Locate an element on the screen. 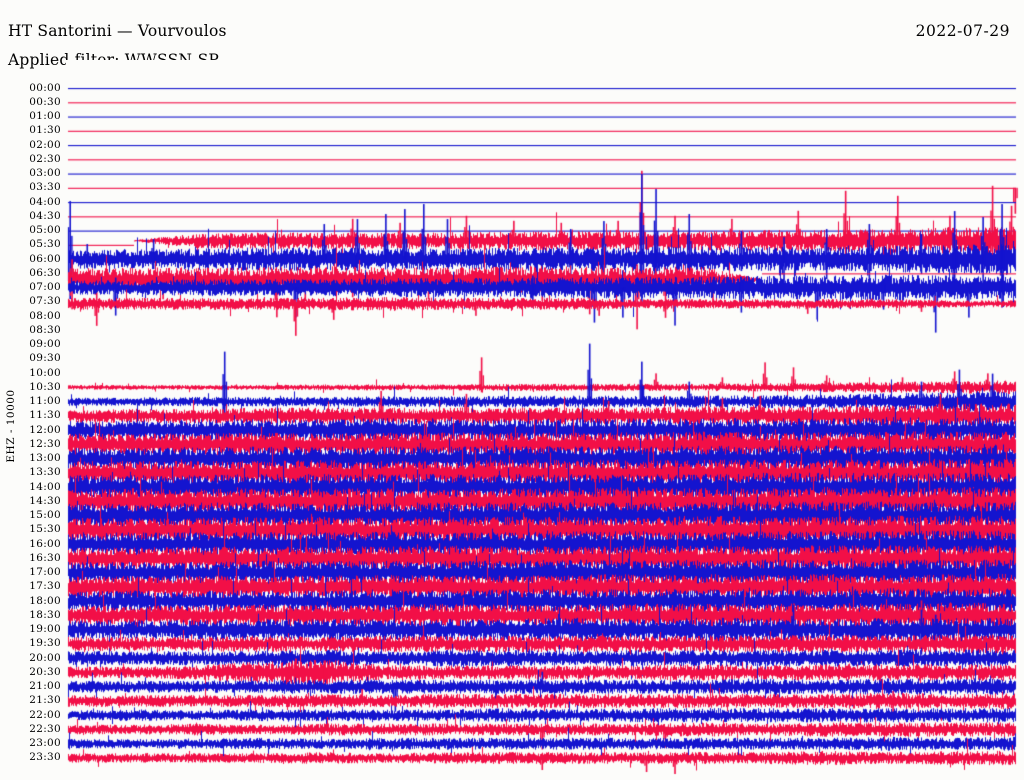  time-label: 12:00 is located at coordinates (45, 429).